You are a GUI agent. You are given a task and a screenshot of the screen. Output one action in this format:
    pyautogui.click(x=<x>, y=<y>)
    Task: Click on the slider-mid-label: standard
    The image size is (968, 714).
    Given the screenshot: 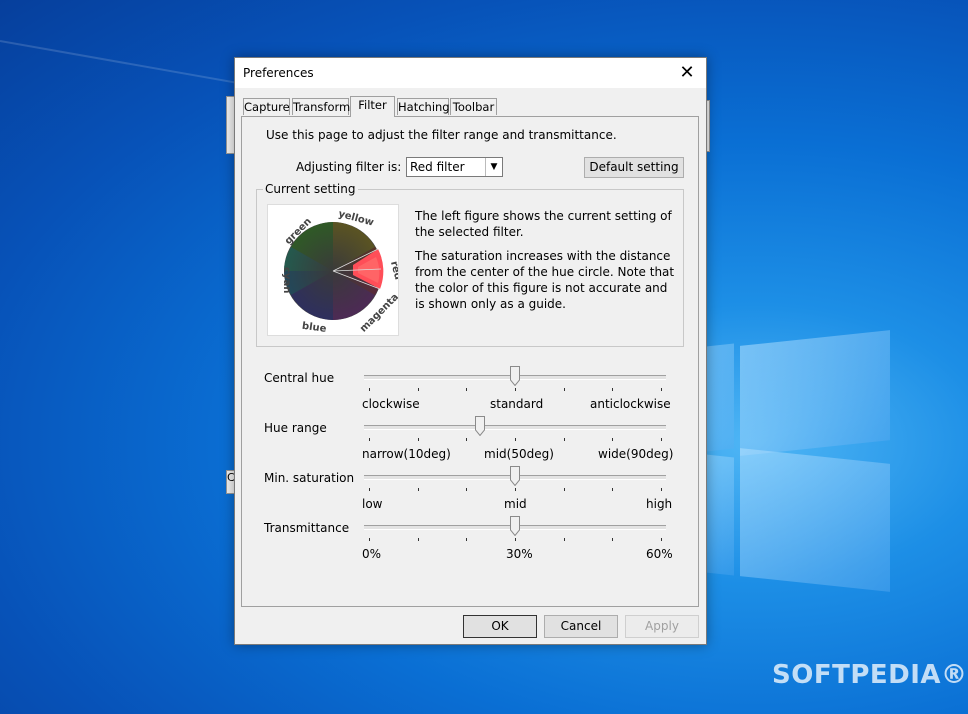 What is the action you would take?
    pyautogui.click(x=517, y=404)
    